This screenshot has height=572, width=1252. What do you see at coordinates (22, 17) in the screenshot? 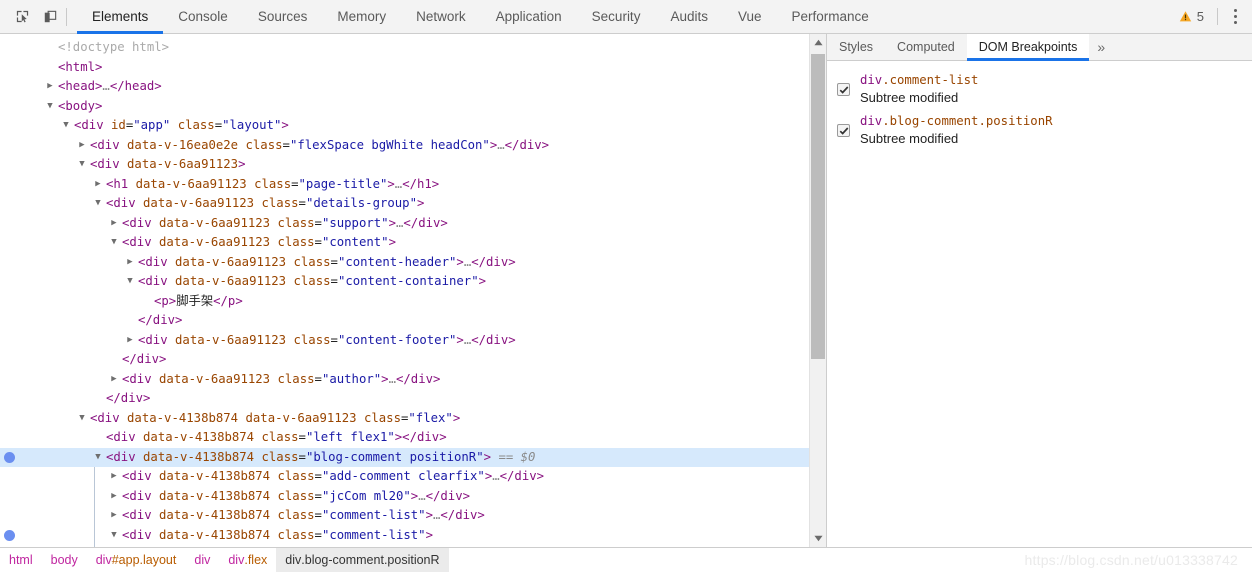
I see `inspect-element-icon` at bounding box center [22, 17].